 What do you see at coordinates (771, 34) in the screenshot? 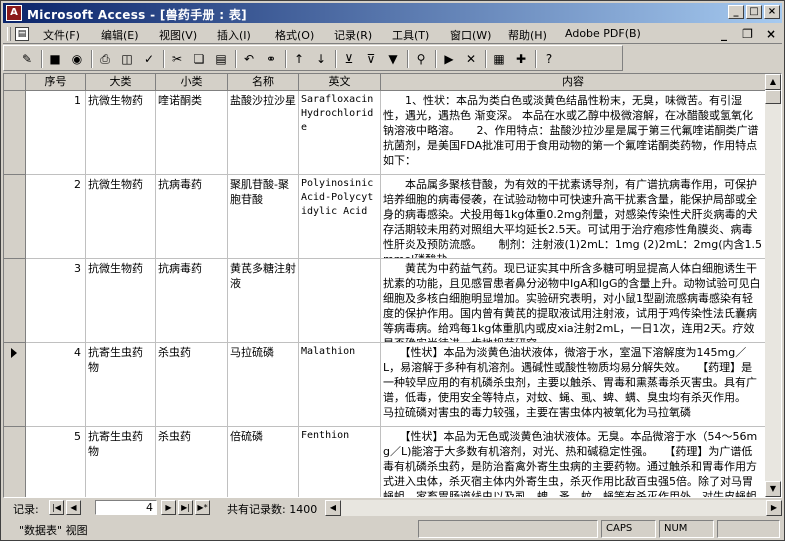
I see `mdi-close-button: ×` at bounding box center [771, 34].